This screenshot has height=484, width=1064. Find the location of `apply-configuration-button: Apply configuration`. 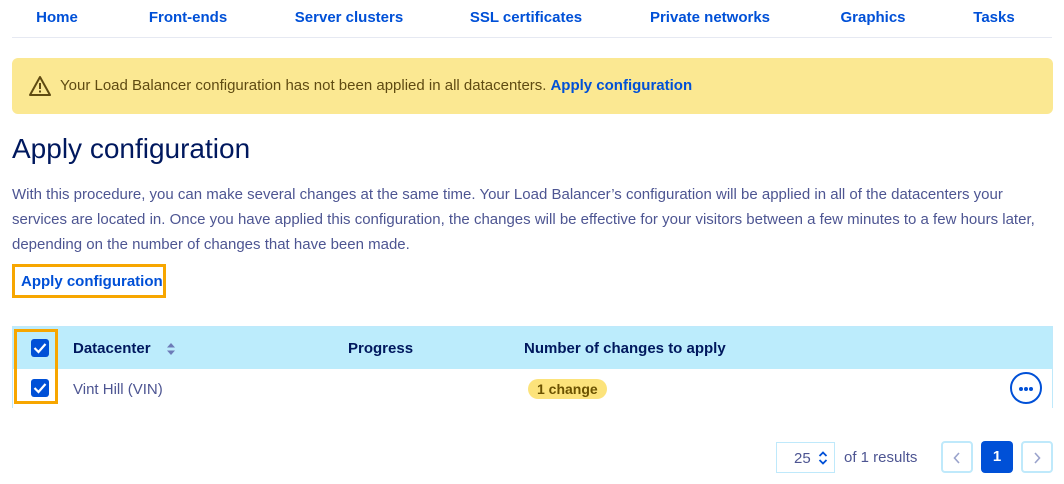

apply-configuration-button: Apply configuration is located at coordinates (89, 281).